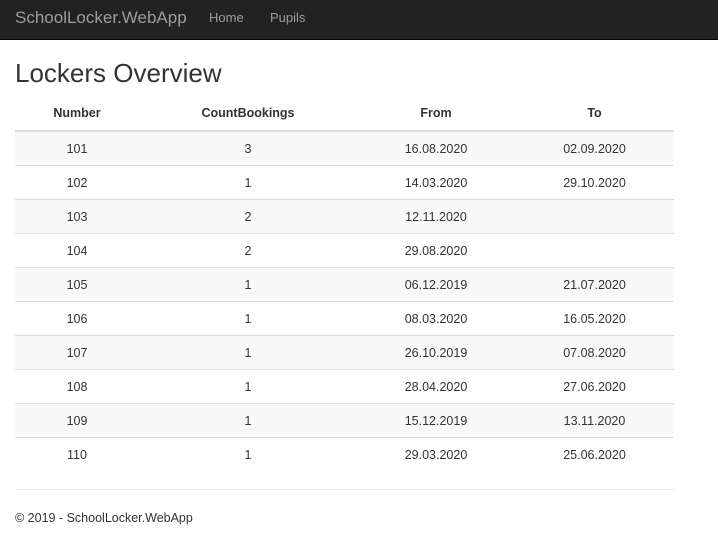 The width and height of the screenshot is (718, 534). I want to click on table-row: 105 1 06.12.2019 21.07.2020, so click(344, 284).